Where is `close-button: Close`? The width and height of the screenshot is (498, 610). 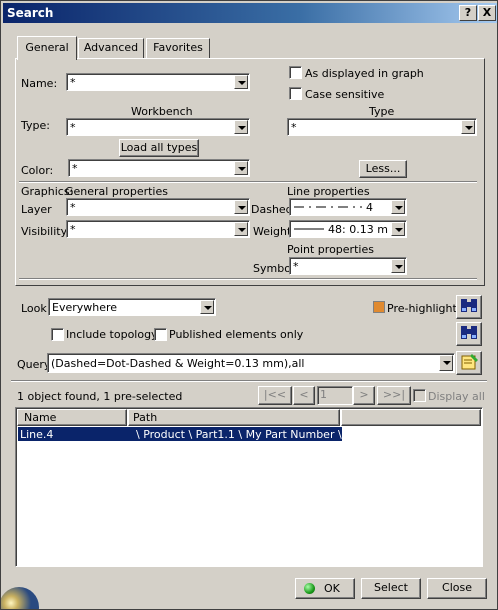 close-button: Close is located at coordinates (457, 588).